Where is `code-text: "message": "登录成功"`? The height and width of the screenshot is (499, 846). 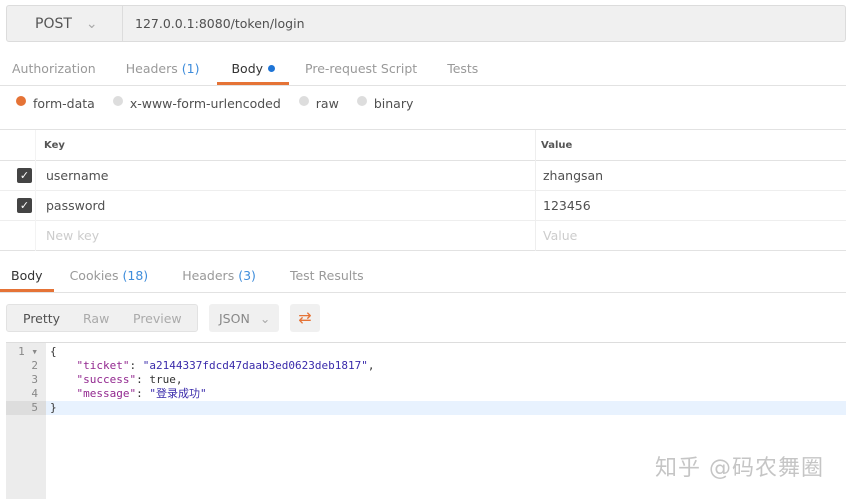
code-text: "message": "登录成功" is located at coordinates (141, 393).